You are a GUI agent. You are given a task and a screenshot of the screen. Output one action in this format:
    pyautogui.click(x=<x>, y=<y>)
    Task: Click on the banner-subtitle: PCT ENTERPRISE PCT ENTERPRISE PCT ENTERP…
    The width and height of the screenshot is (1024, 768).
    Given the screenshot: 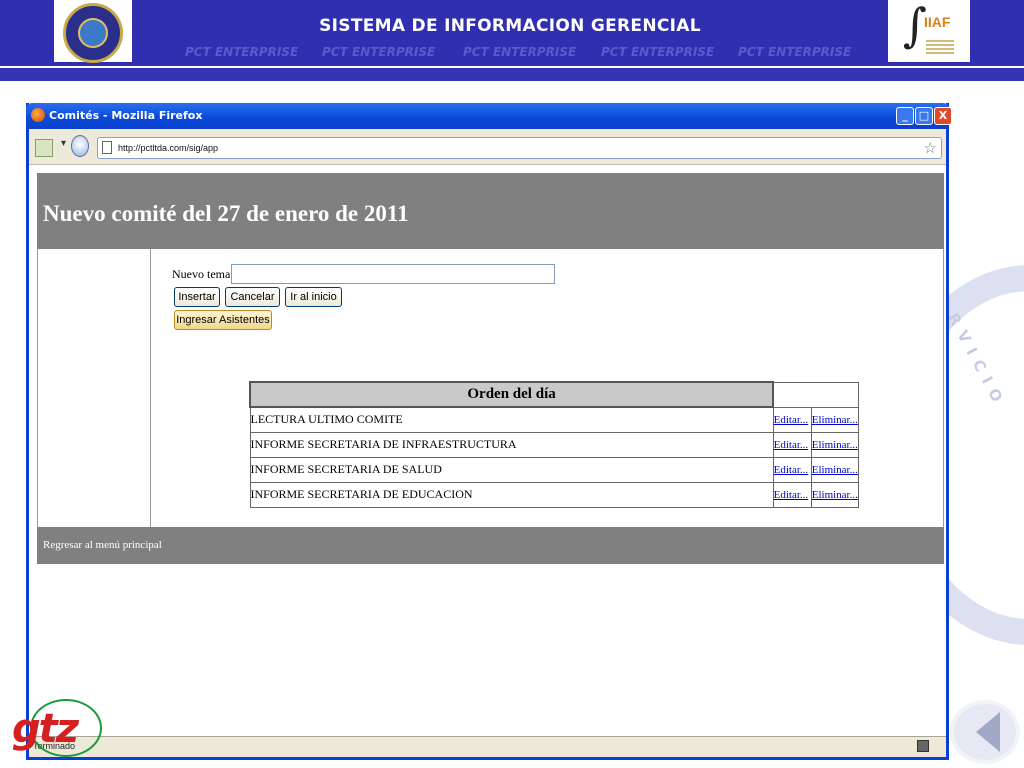 What is the action you would take?
    pyautogui.click(x=518, y=52)
    